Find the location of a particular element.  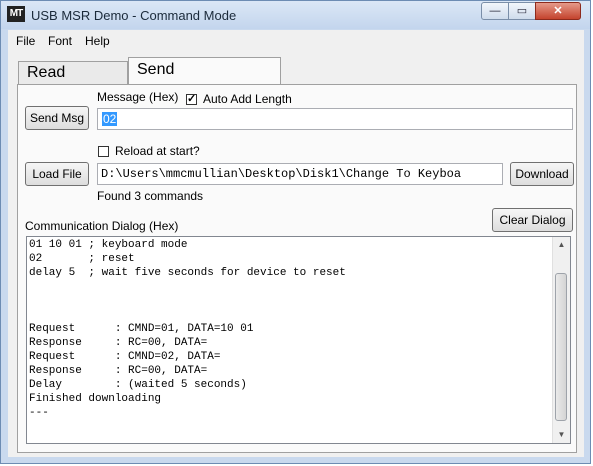

vertical-scrollbar: ▲ ▼ is located at coordinates (561, 340).